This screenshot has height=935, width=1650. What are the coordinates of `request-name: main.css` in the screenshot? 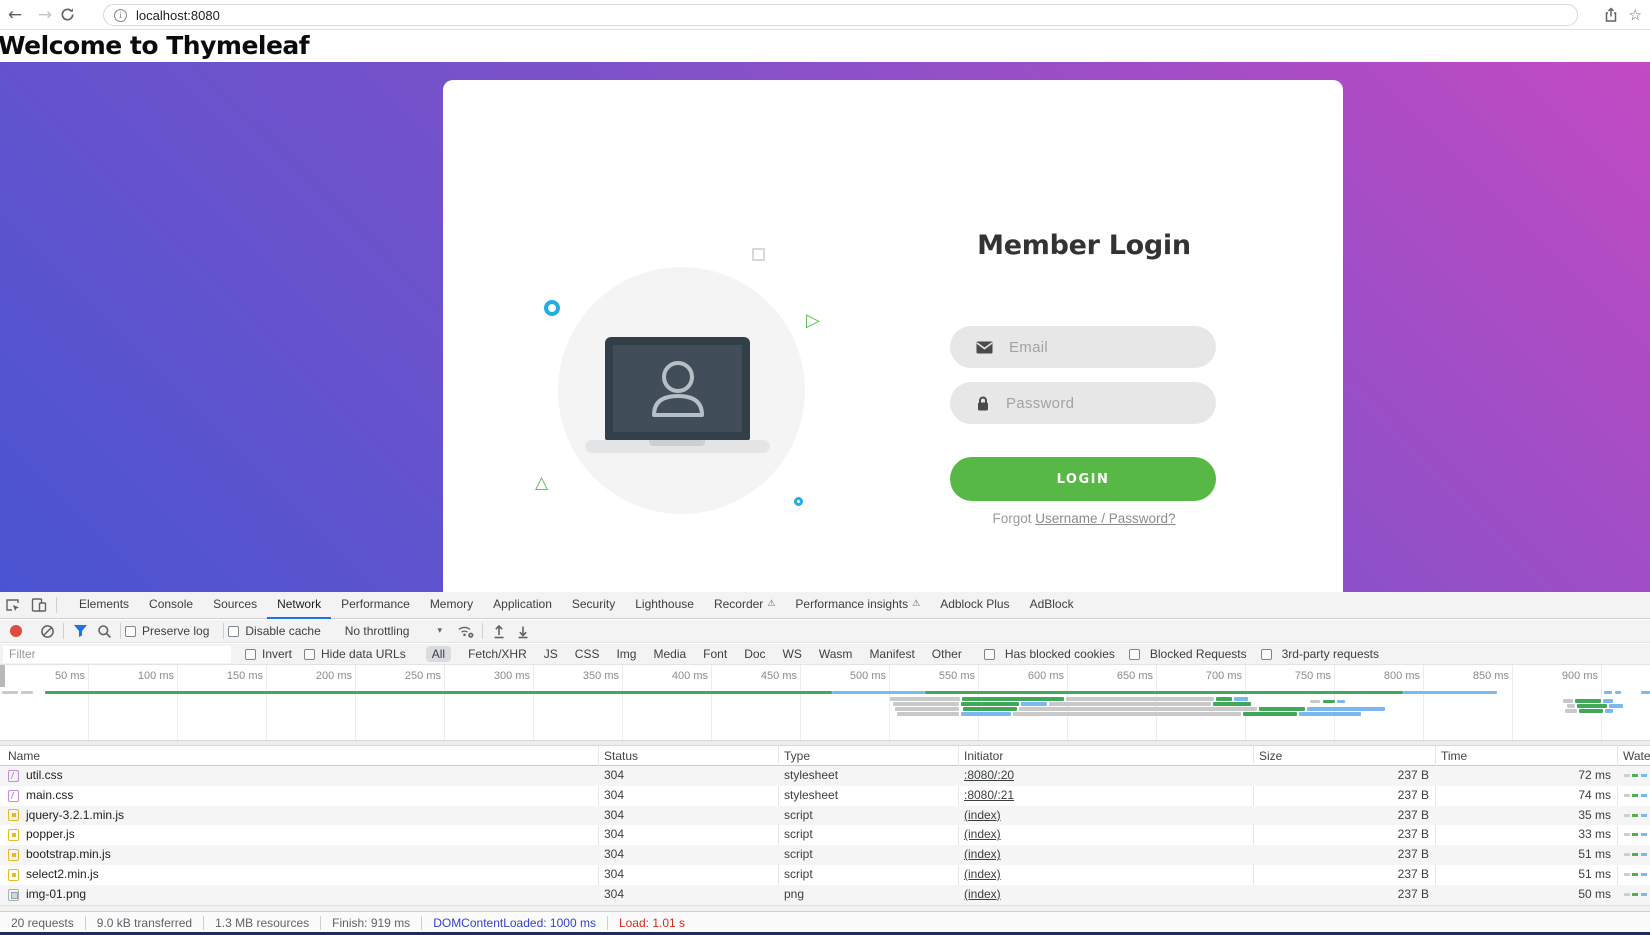 It's located at (49, 796).